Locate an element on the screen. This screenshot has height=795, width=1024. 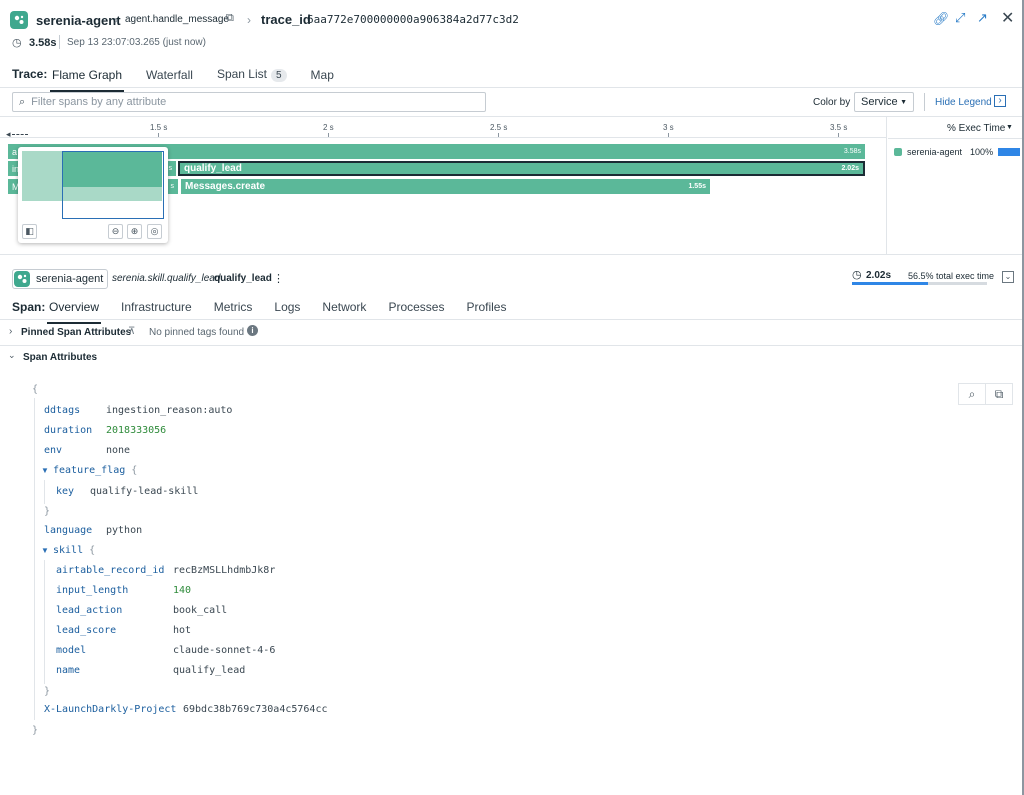
chevron-right-icon: › is located at coordinates (10, 331).